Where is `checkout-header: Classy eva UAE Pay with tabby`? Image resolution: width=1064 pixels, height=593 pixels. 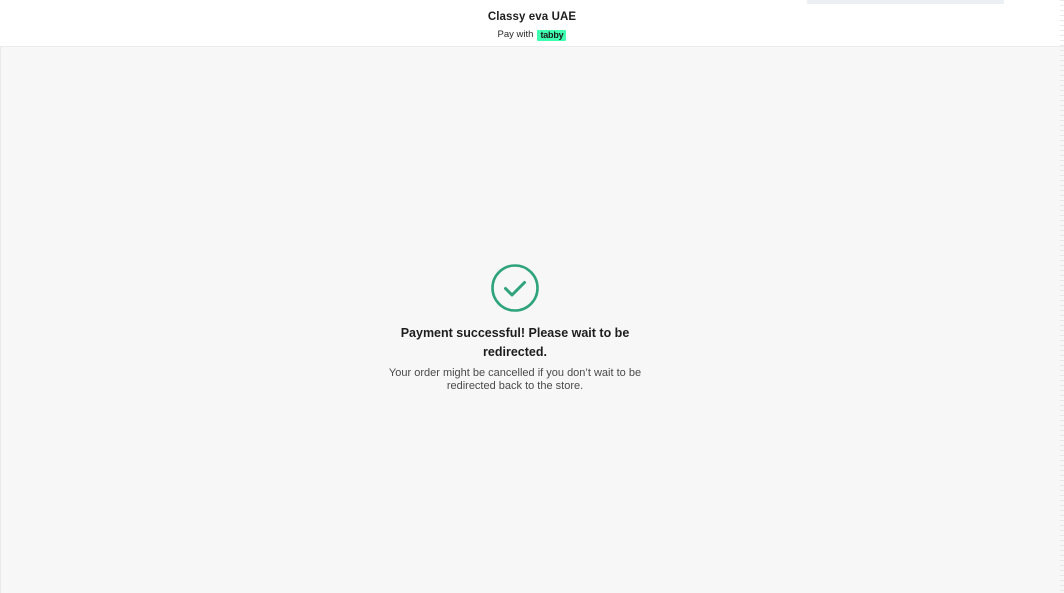
checkout-header: Classy eva UAE Pay with tabby is located at coordinates (532, 23).